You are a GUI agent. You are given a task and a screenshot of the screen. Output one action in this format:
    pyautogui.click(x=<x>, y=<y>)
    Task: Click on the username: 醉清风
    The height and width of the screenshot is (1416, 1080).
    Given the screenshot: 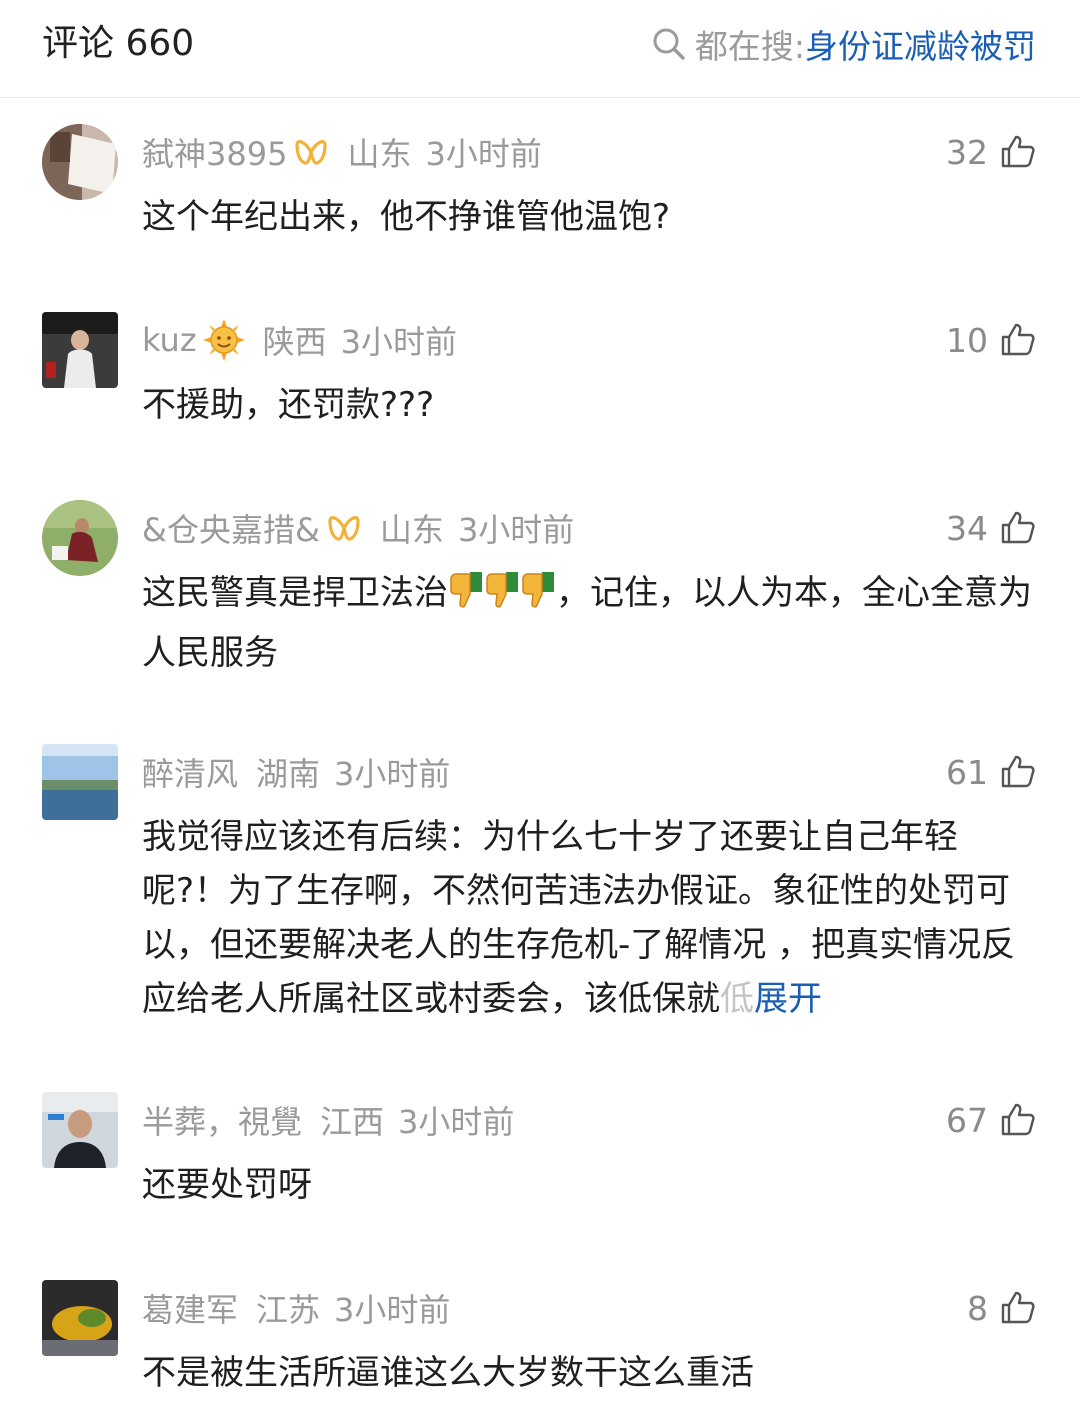 What is the action you would take?
    pyautogui.click(x=190, y=772)
    